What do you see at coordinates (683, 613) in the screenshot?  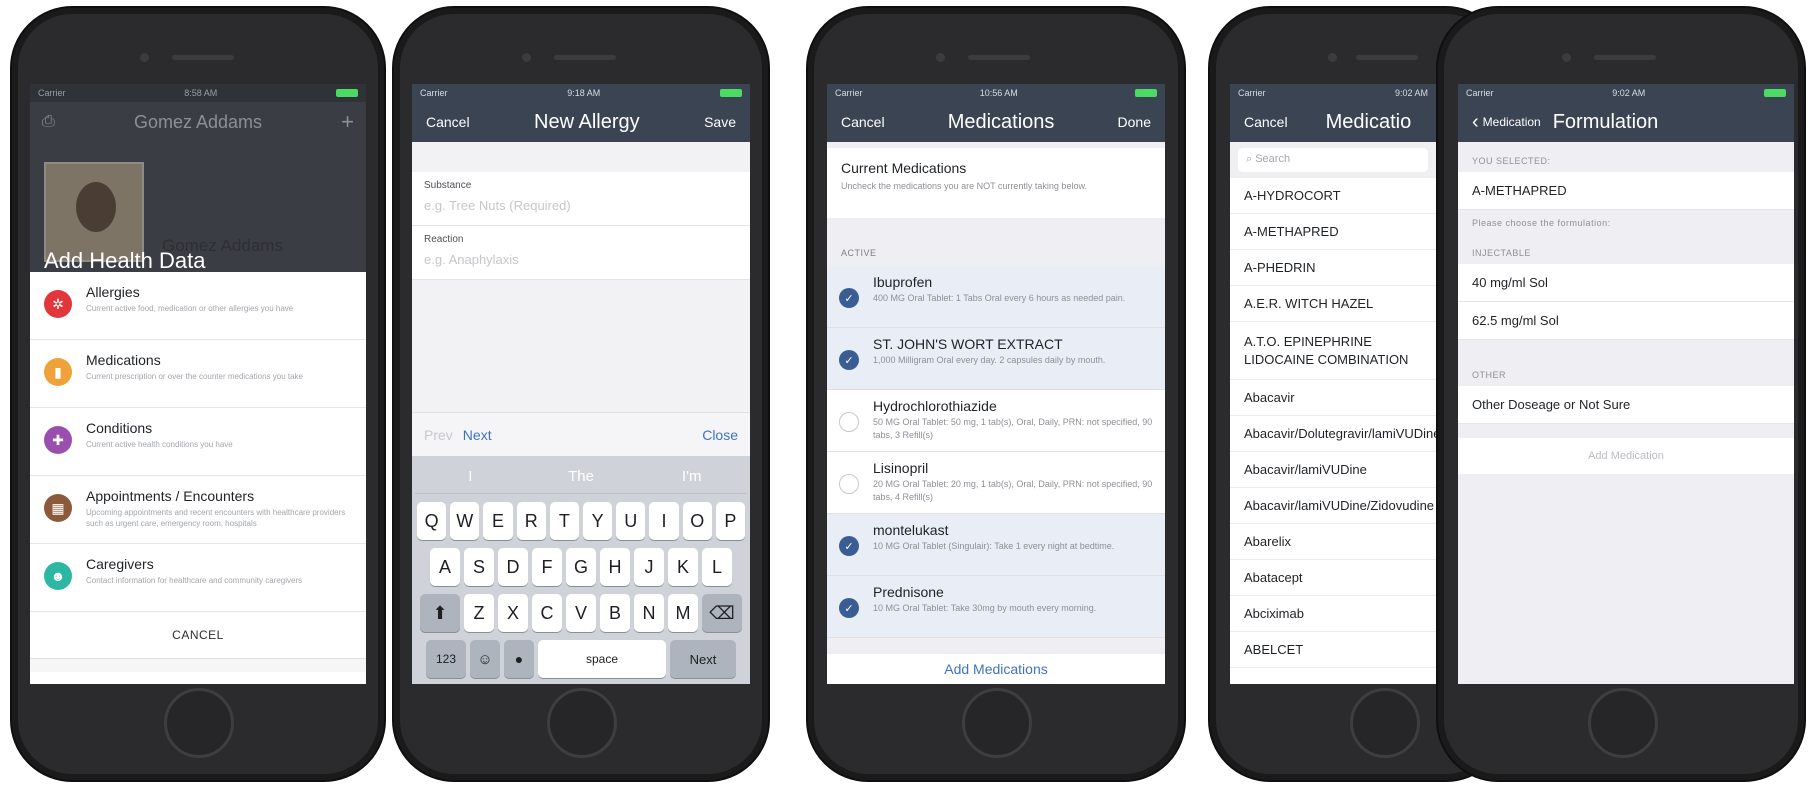 I see `key: M` at bounding box center [683, 613].